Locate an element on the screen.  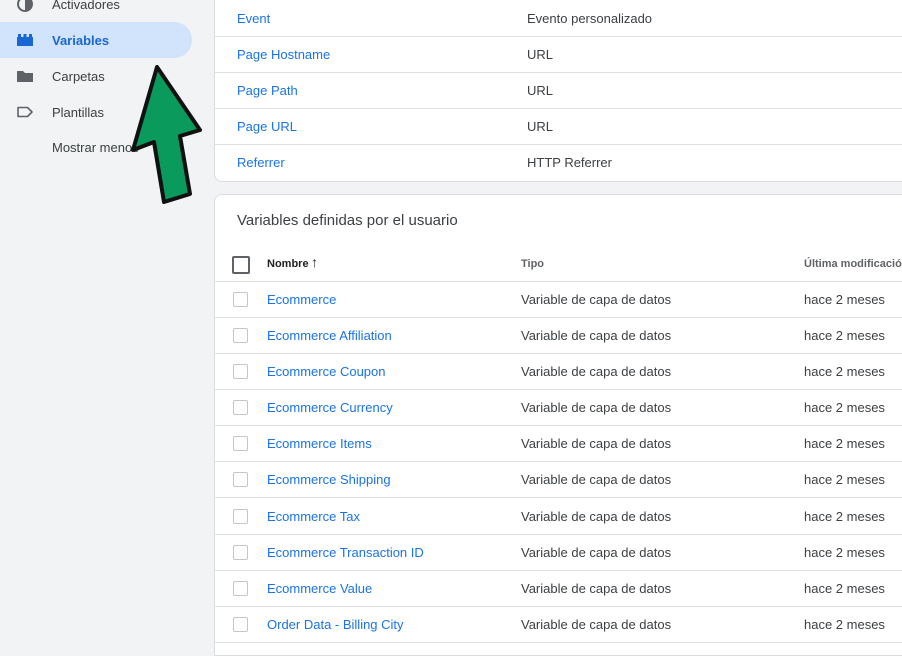
sidebar-item-label: Activadores is located at coordinates (86, 6).